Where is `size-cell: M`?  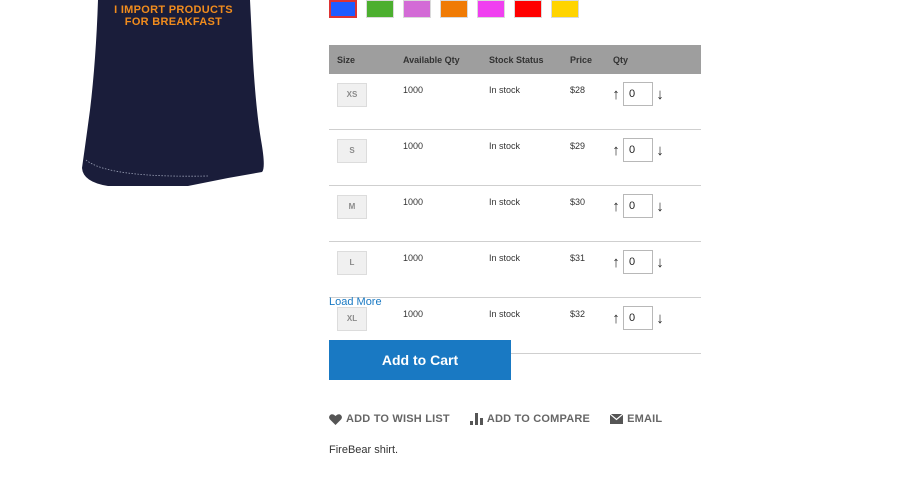 size-cell: M is located at coordinates (362, 213).